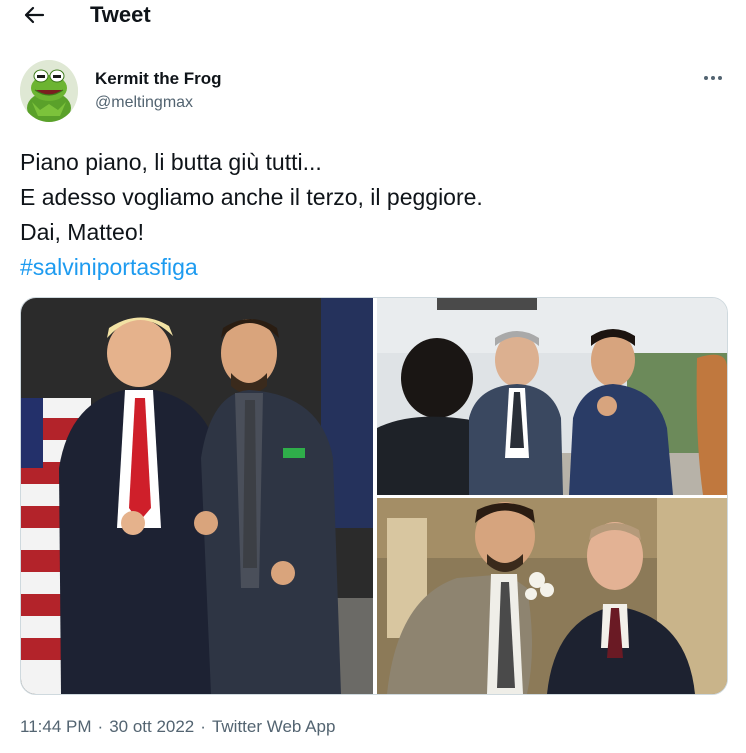 The height and width of the screenshot is (753, 746). I want to click on author-handle: @meltingmax, so click(144, 103).